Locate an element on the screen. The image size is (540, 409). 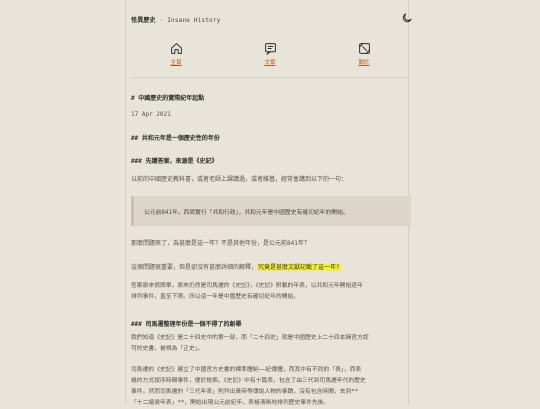
top-bar: 怪異歷史 · Insane History is located at coordinates (272, 19).